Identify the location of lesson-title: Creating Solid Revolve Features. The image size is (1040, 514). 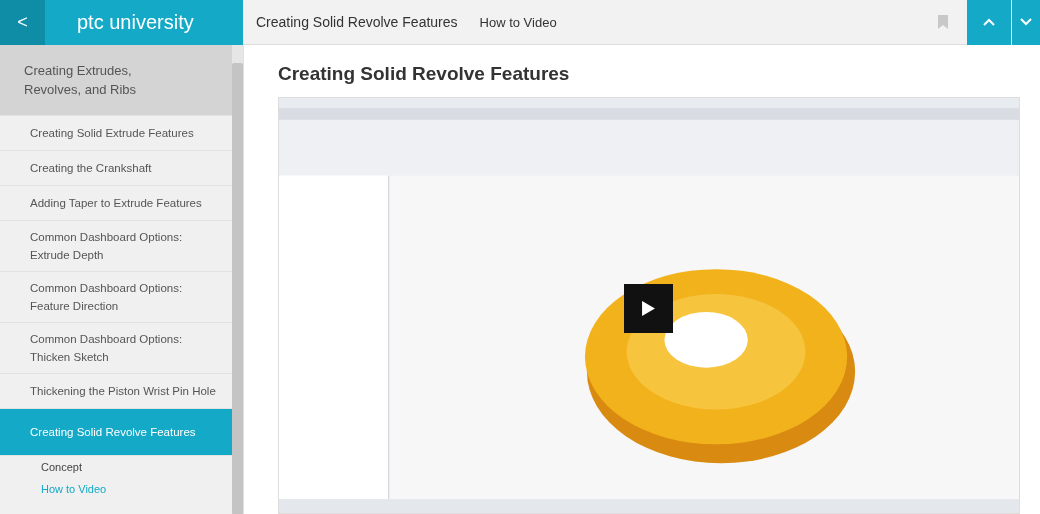
(357, 22).